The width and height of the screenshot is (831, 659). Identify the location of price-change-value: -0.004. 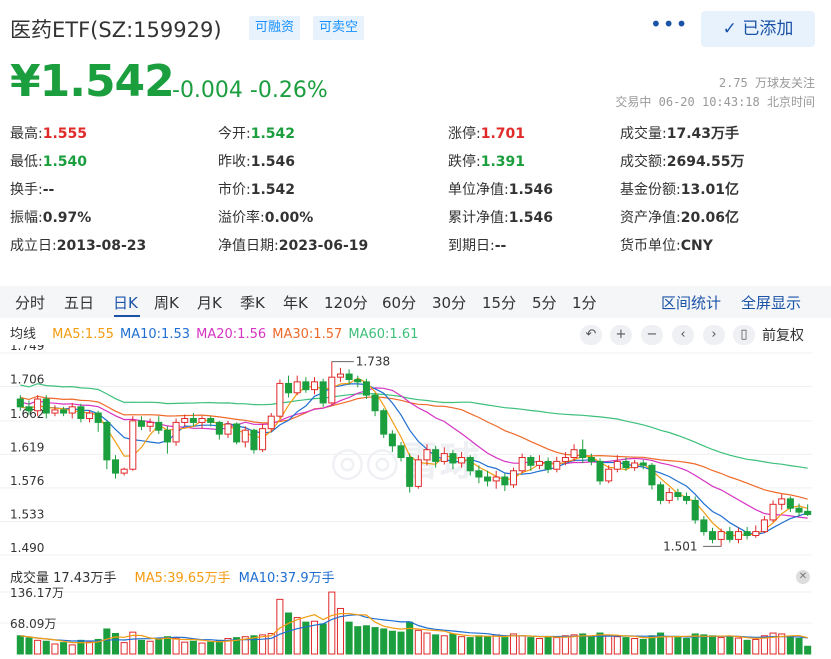
(207, 90).